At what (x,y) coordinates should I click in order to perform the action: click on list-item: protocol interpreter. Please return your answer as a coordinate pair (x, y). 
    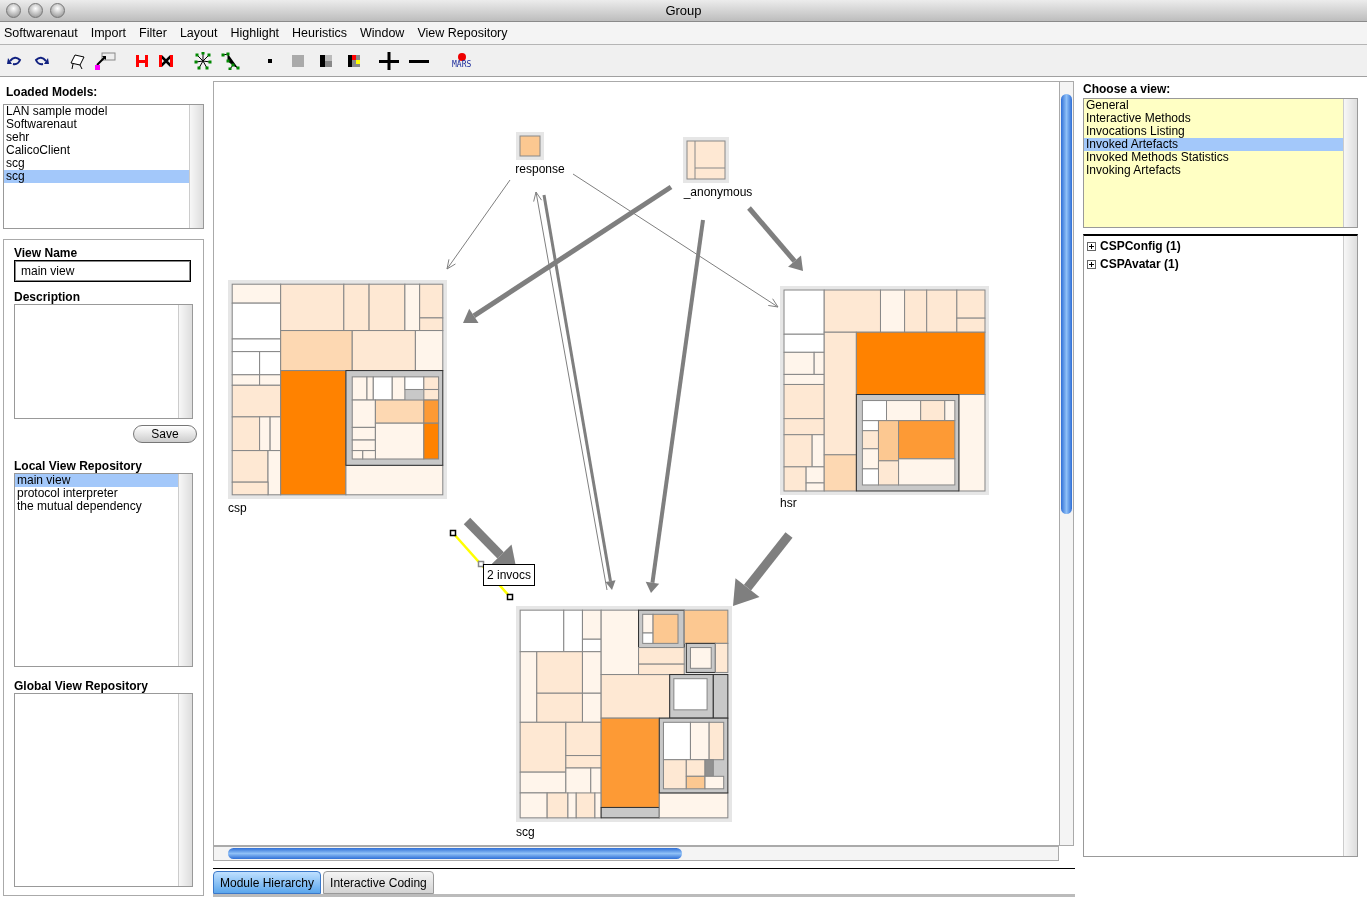
    Looking at the image, I should click on (96, 493).